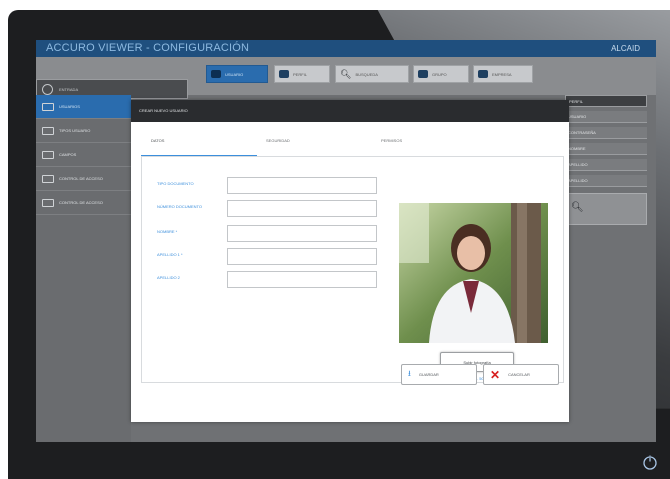  I want to click on app-title: ACCURO VIEWER - CONFIGURACIÓN, so click(148, 48).